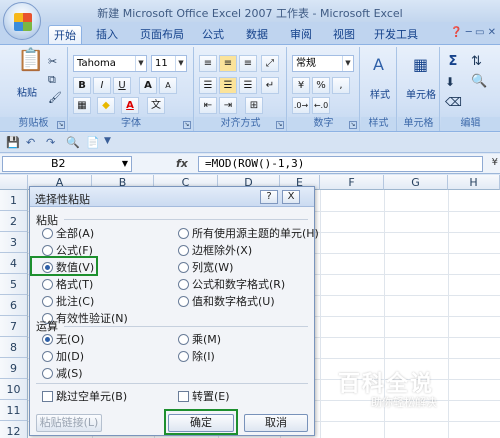  What do you see at coordinates (130, 105) in the screenshot?
I see `font-color-button: A` at bounding box center [130, 105].